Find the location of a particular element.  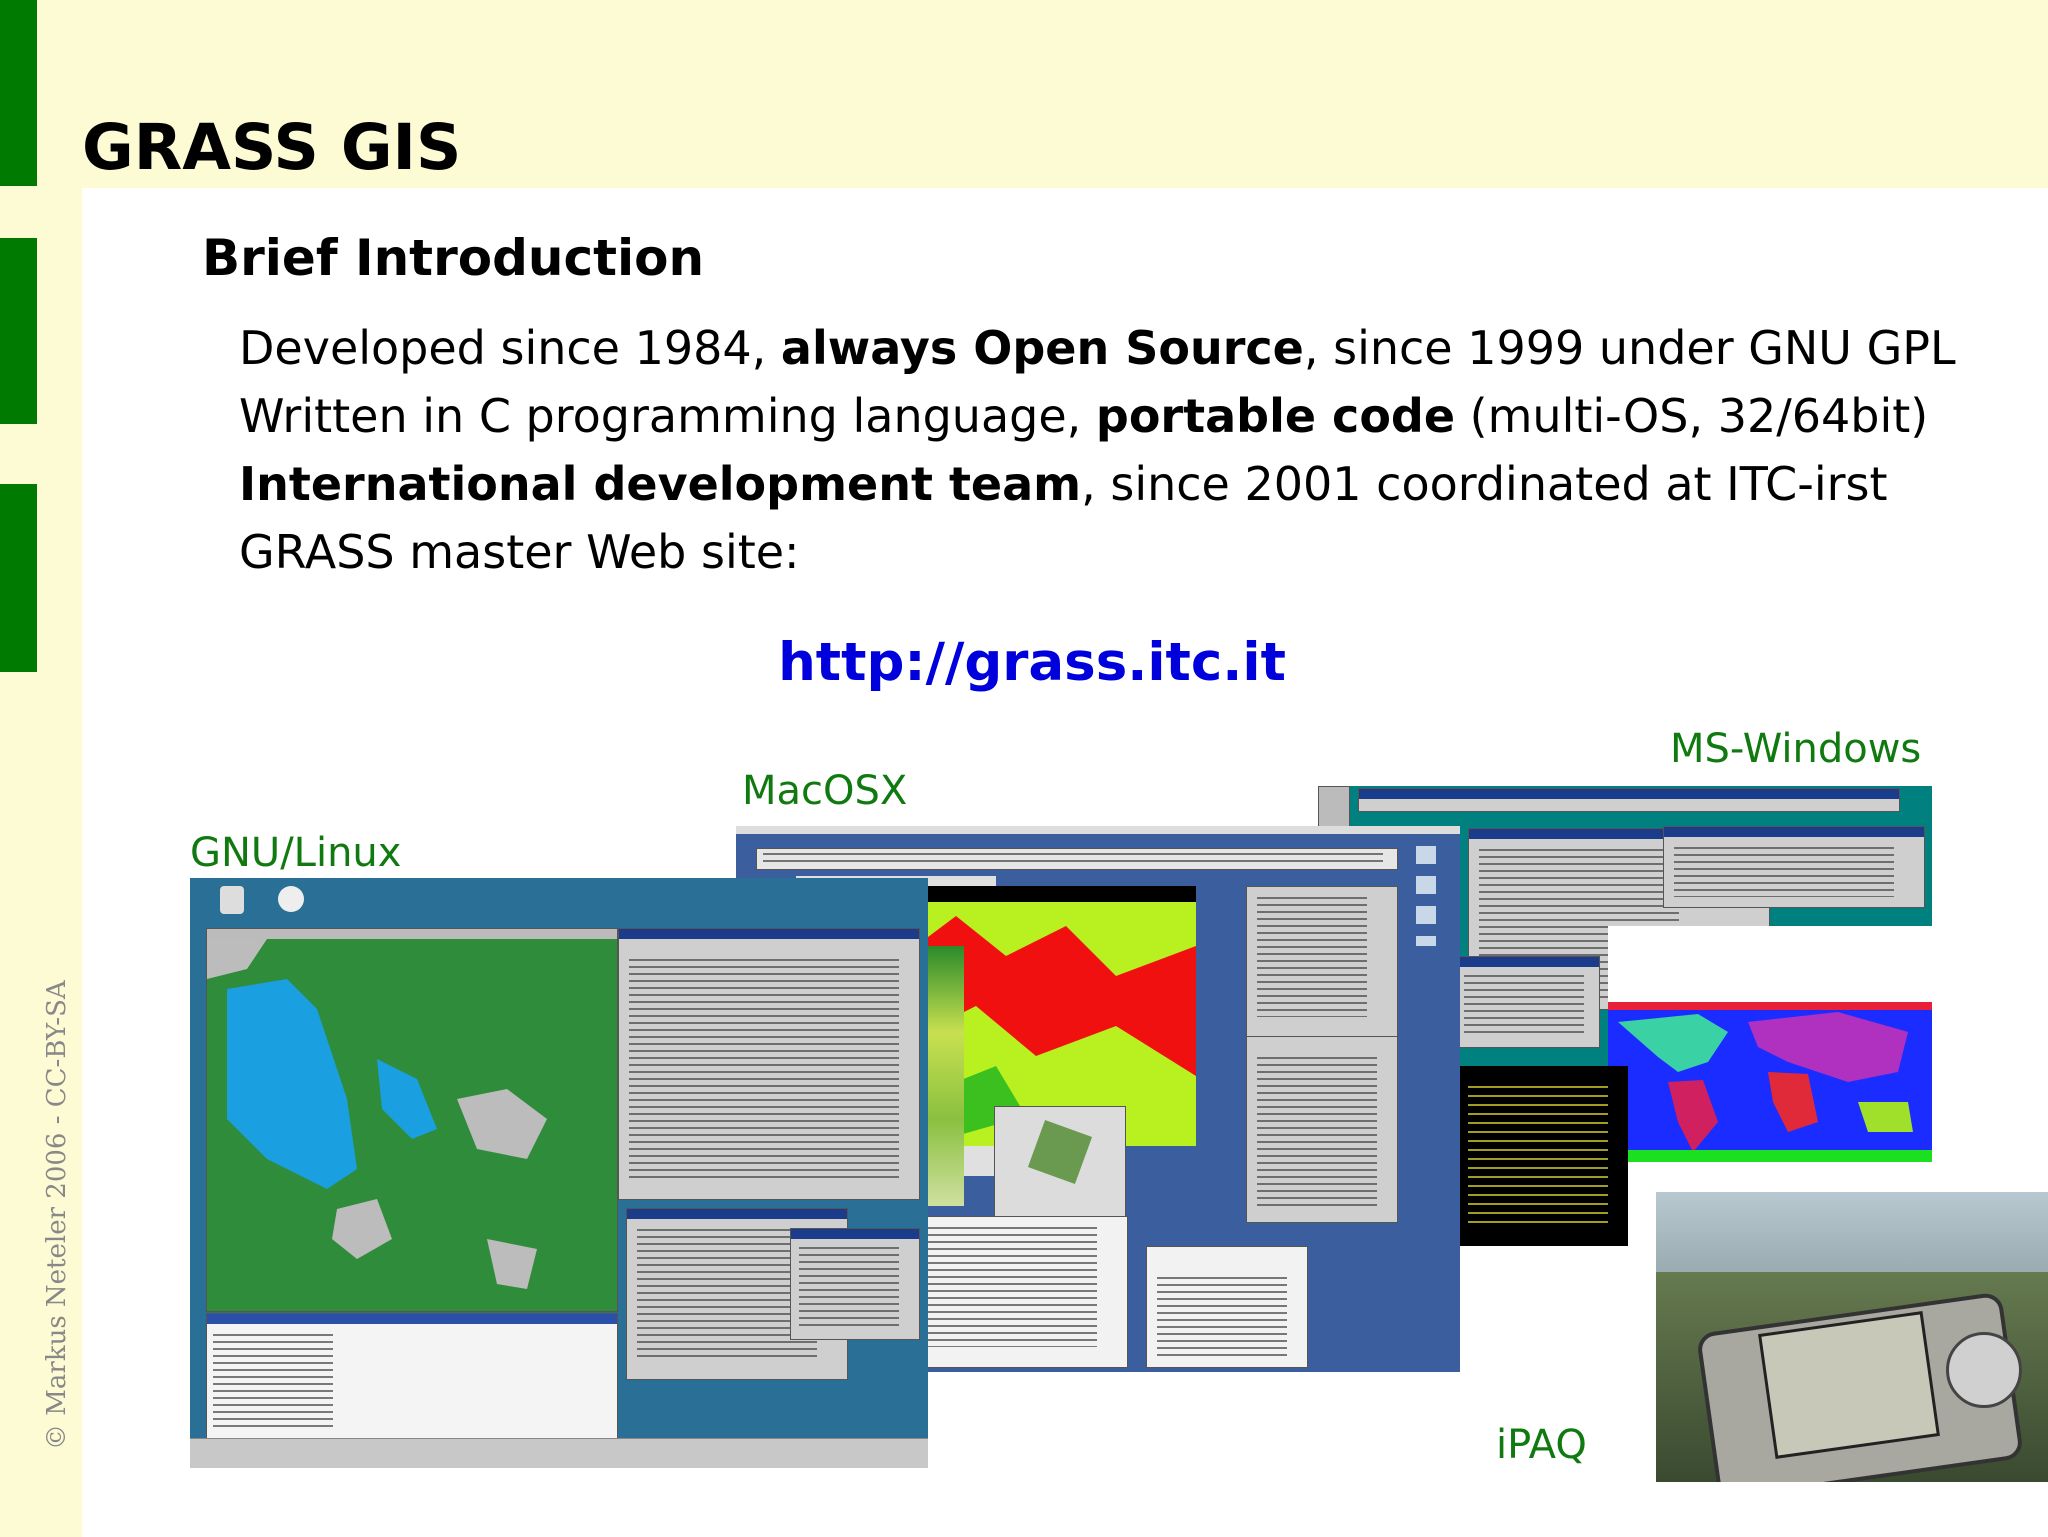

bullet-text: GRASS master Web site: is located at coordinates (519, 552).